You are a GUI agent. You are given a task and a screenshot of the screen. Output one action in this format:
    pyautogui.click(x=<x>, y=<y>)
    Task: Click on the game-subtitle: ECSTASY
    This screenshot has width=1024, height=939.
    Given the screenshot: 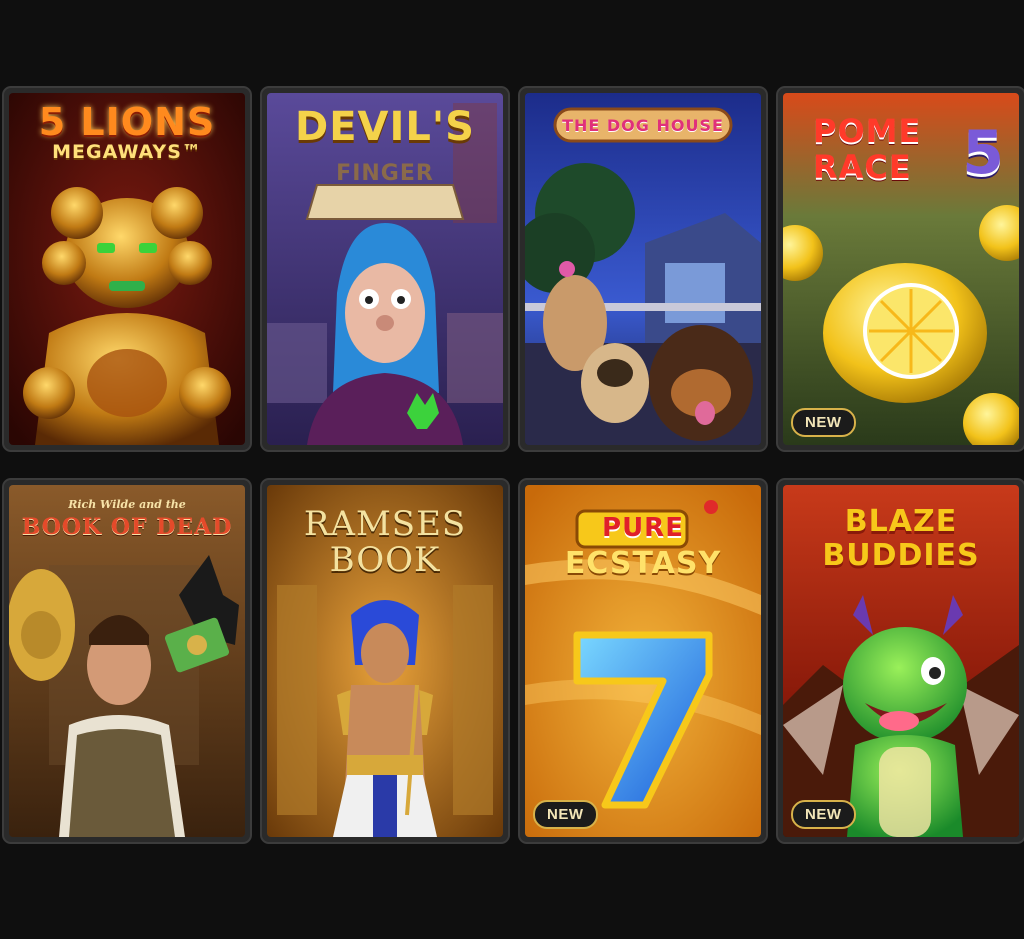 What is the action you would take?
    pyautogui.click(x=643, y=563)
    